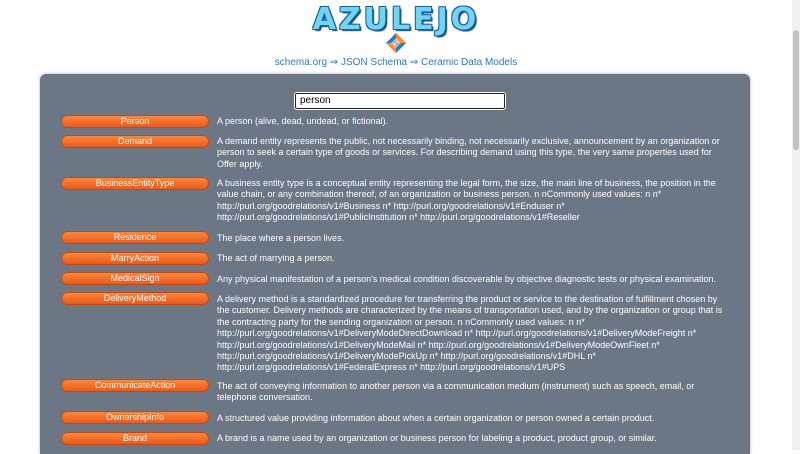  What do you see at coordinates (396, 43) in the screenshot?
I see `diamond-tile-icon` at bounding box center [396, 43].